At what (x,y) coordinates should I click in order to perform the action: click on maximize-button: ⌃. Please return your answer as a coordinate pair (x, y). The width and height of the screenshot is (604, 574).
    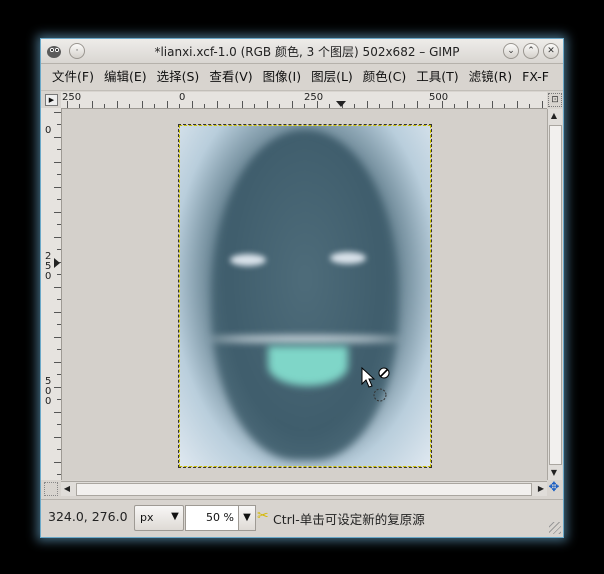
    Looking at the image, I should click on (531, 51).